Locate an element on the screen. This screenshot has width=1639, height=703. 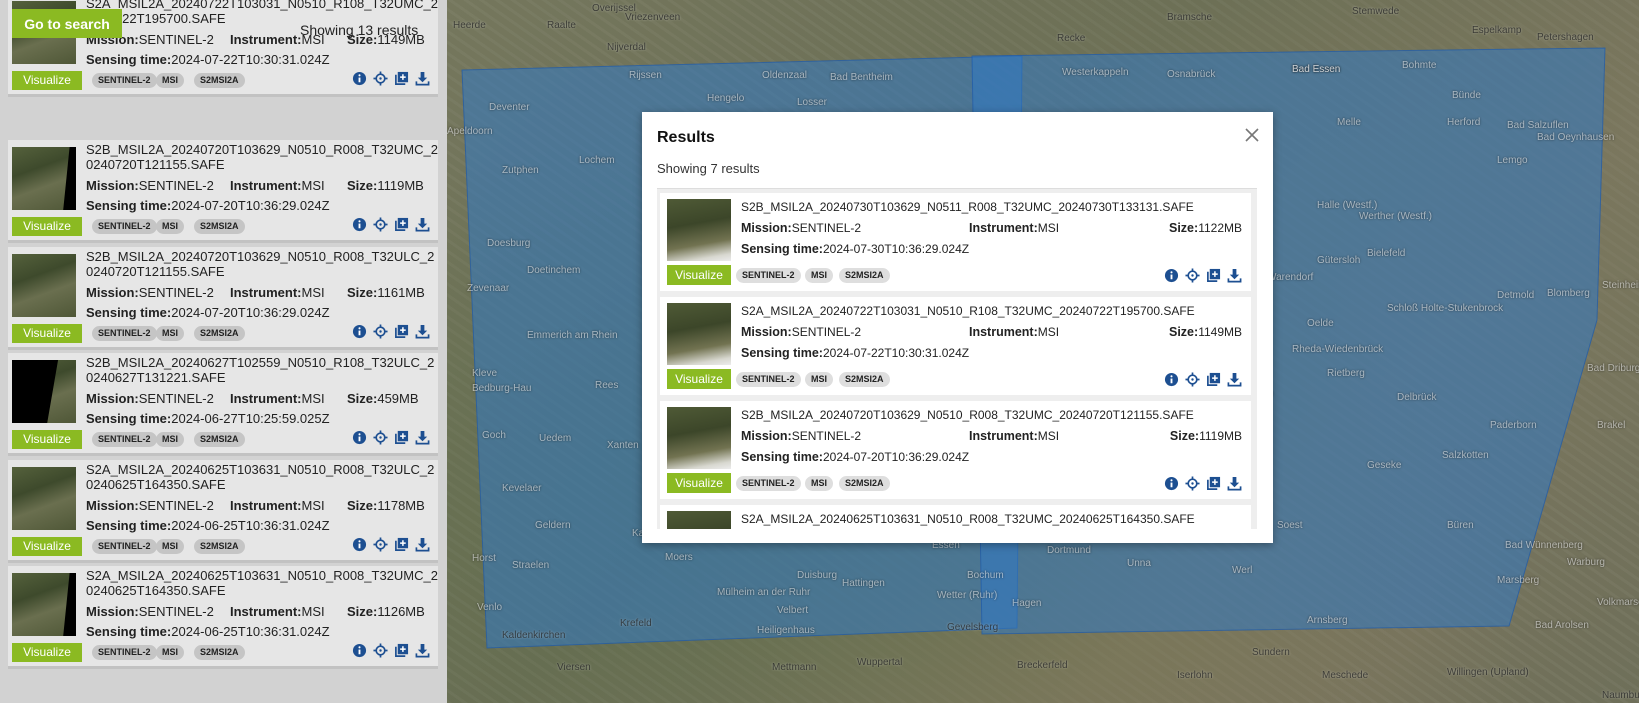
size-field-value: 1119MB is located at coordinates (400, 185).